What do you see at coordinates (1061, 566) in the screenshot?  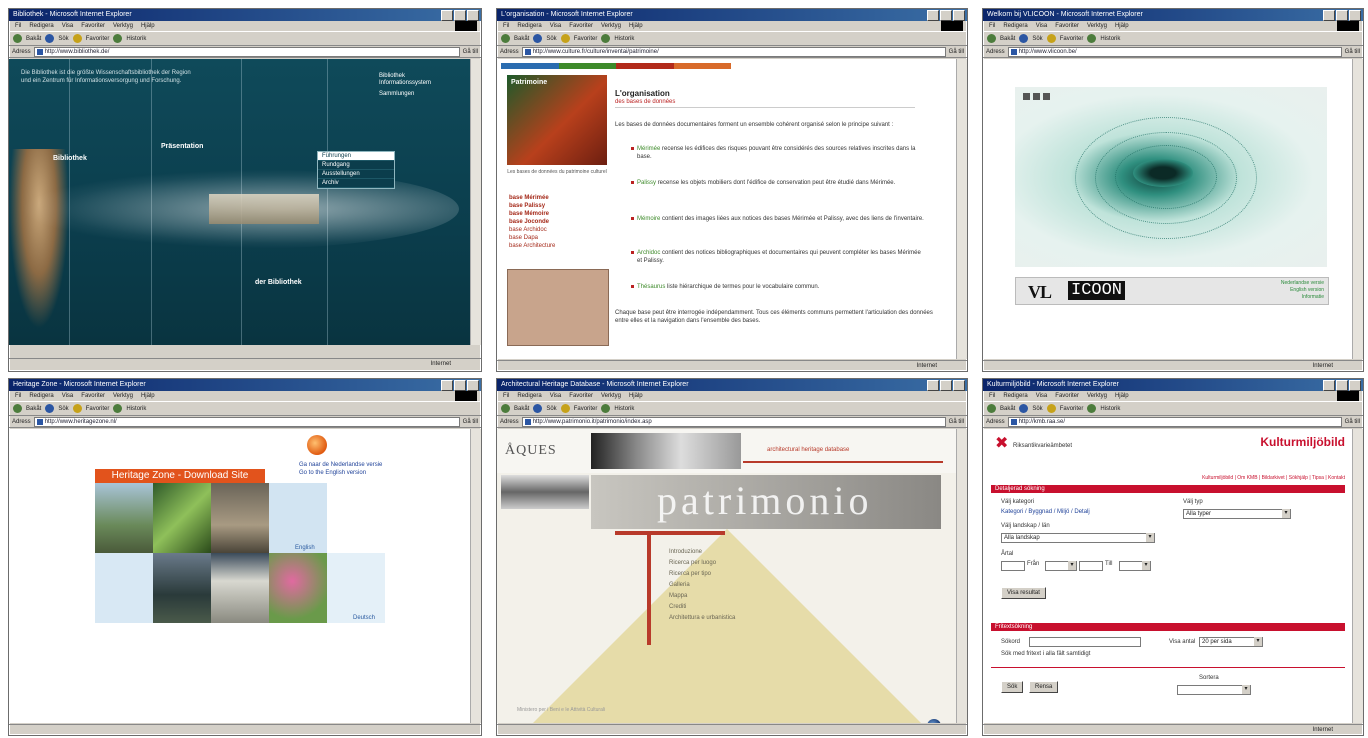 I see `year-from-select` at bounding box center [1061, 566].